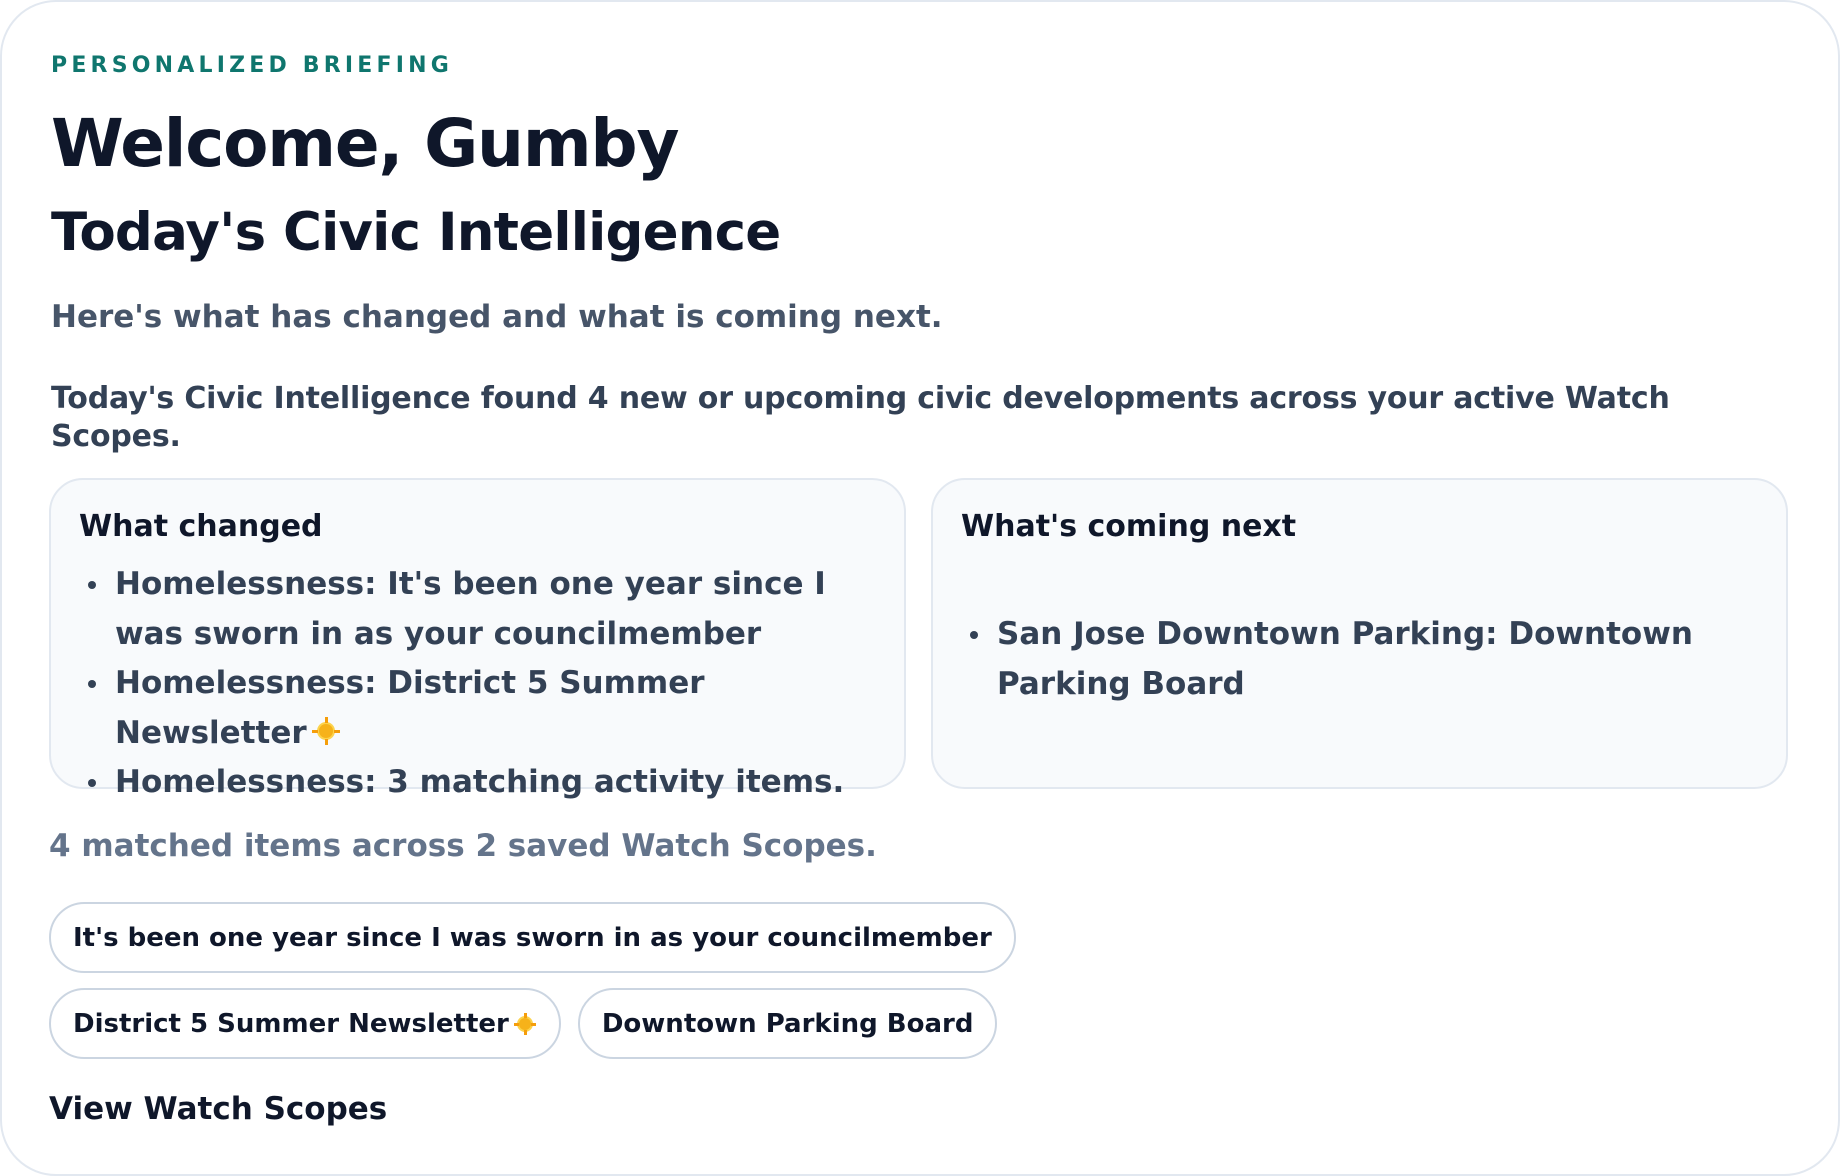  What do you see at coordinates (218, 1109) in the screenshot?
I see `view-watch-scopes-link: View Watch Scopes` at bounding box center [218, 1109].